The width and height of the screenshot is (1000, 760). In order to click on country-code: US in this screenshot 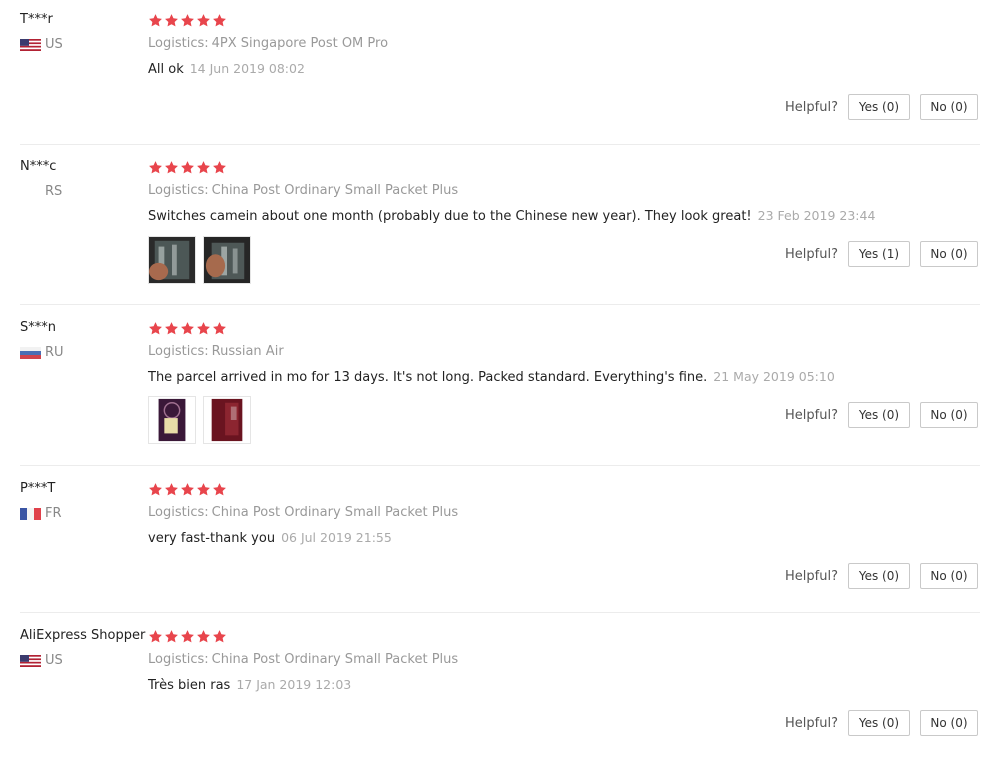, I will do `click(54, 660)`.